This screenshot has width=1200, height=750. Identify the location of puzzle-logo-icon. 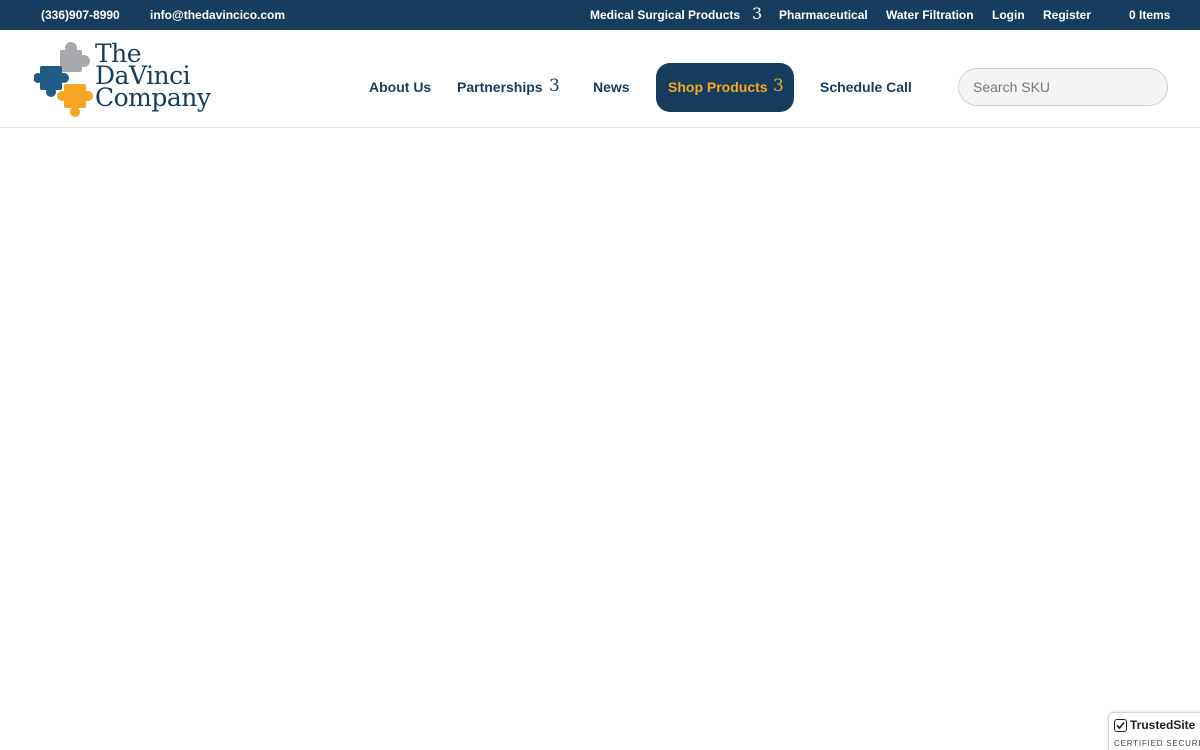
(63, 79).